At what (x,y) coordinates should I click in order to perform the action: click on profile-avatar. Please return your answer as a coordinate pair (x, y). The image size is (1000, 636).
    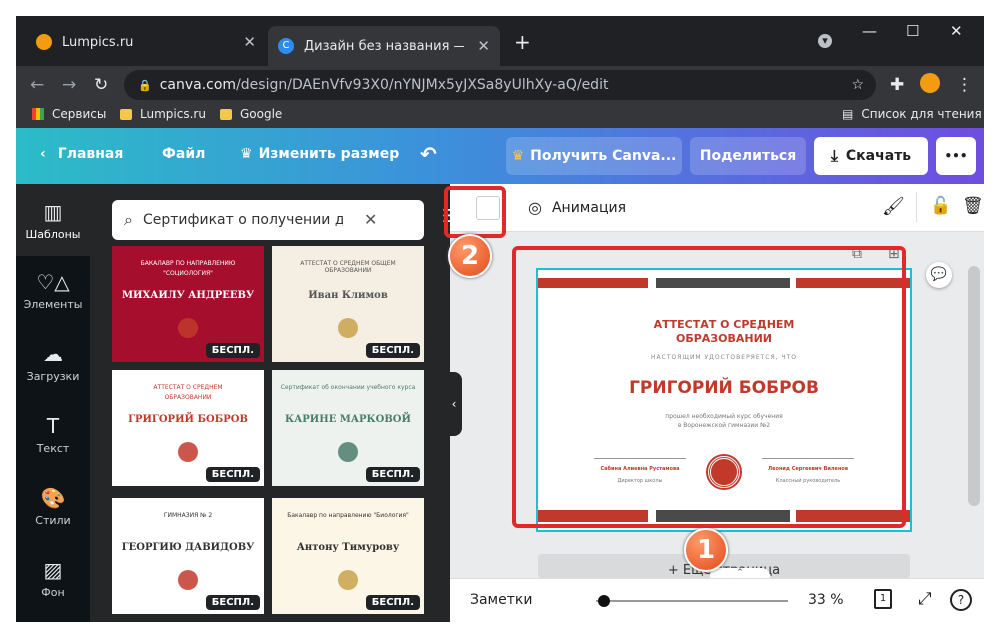
    Looking at the image, I should click on (930, 83).